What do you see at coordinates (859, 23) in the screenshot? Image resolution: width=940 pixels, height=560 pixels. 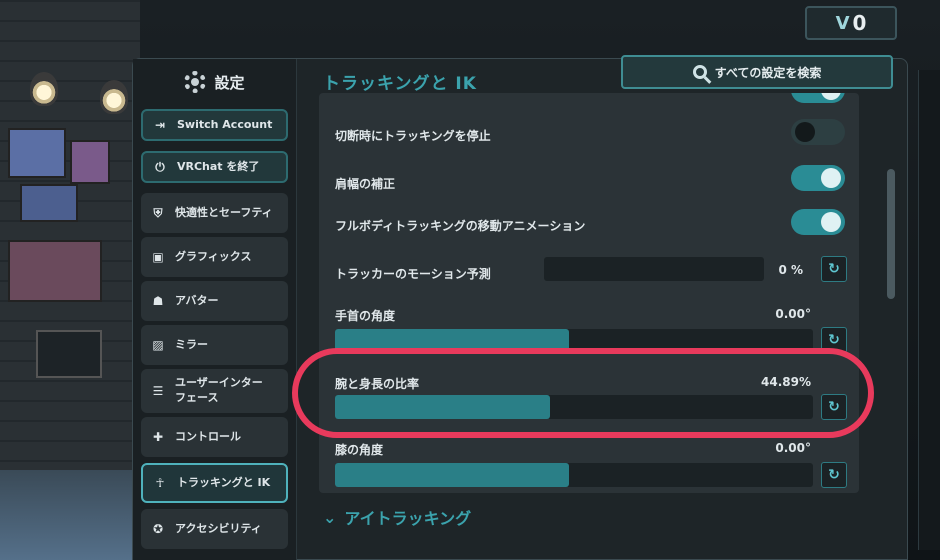 I see `credits-amount: 0` at bounding box center [859, 23].